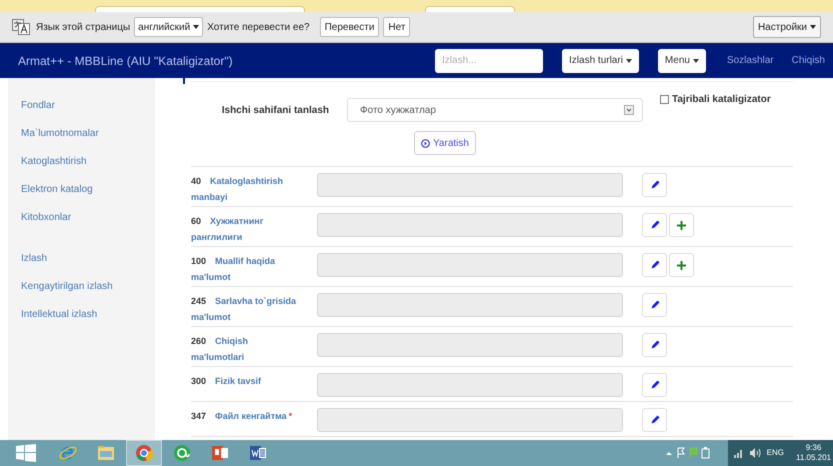 The image size is (833, 466). Describe the element at coordinates (814, 448) in the screenshot. I see `clock-time: 9:36` at that location.